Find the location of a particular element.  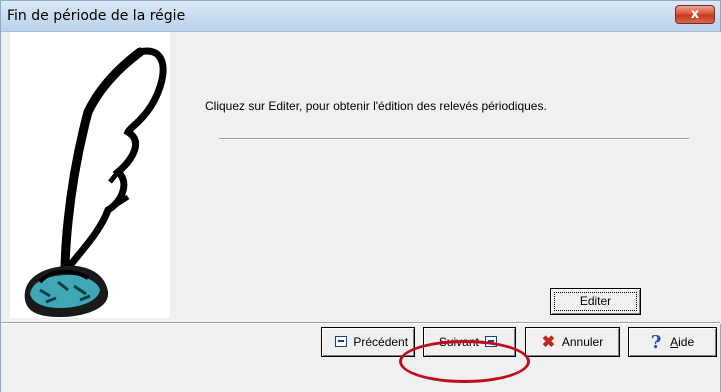

cancel-x-icon: ✖ is located at coordinates (548, 342).